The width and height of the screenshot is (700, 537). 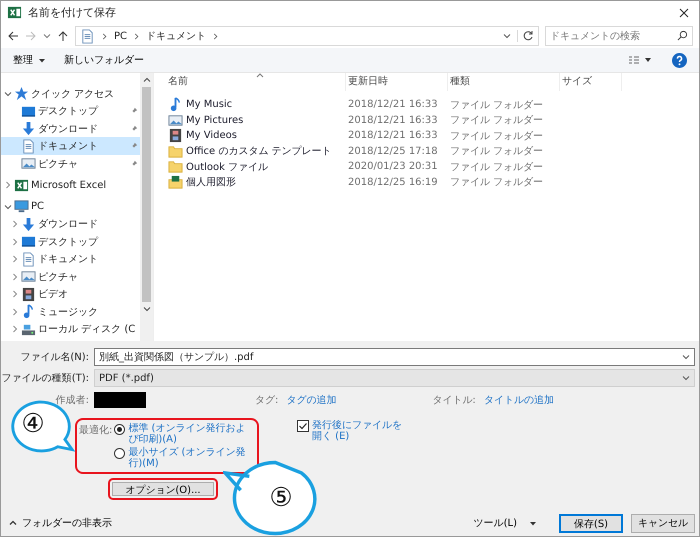 I want to click on column-header: 種類, so click(x=504, y=81).